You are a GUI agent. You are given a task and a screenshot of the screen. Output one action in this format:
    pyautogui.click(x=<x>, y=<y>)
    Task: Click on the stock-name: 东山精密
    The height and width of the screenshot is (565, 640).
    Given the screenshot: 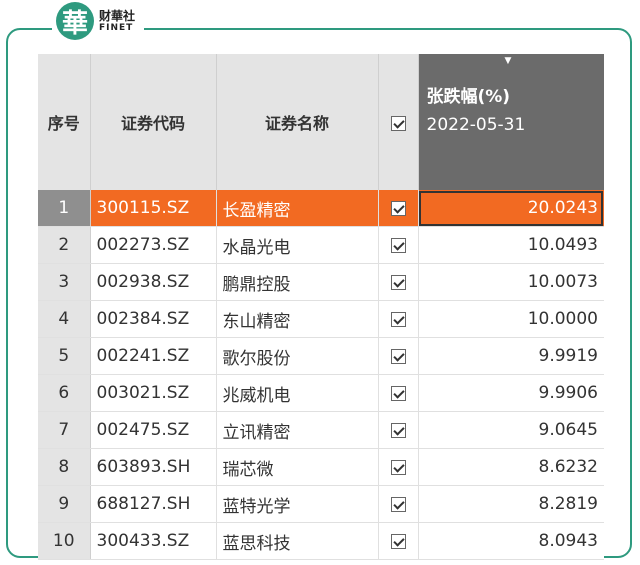 What is the action you would take?
    pyautogui.click(x=297, y=319)
    